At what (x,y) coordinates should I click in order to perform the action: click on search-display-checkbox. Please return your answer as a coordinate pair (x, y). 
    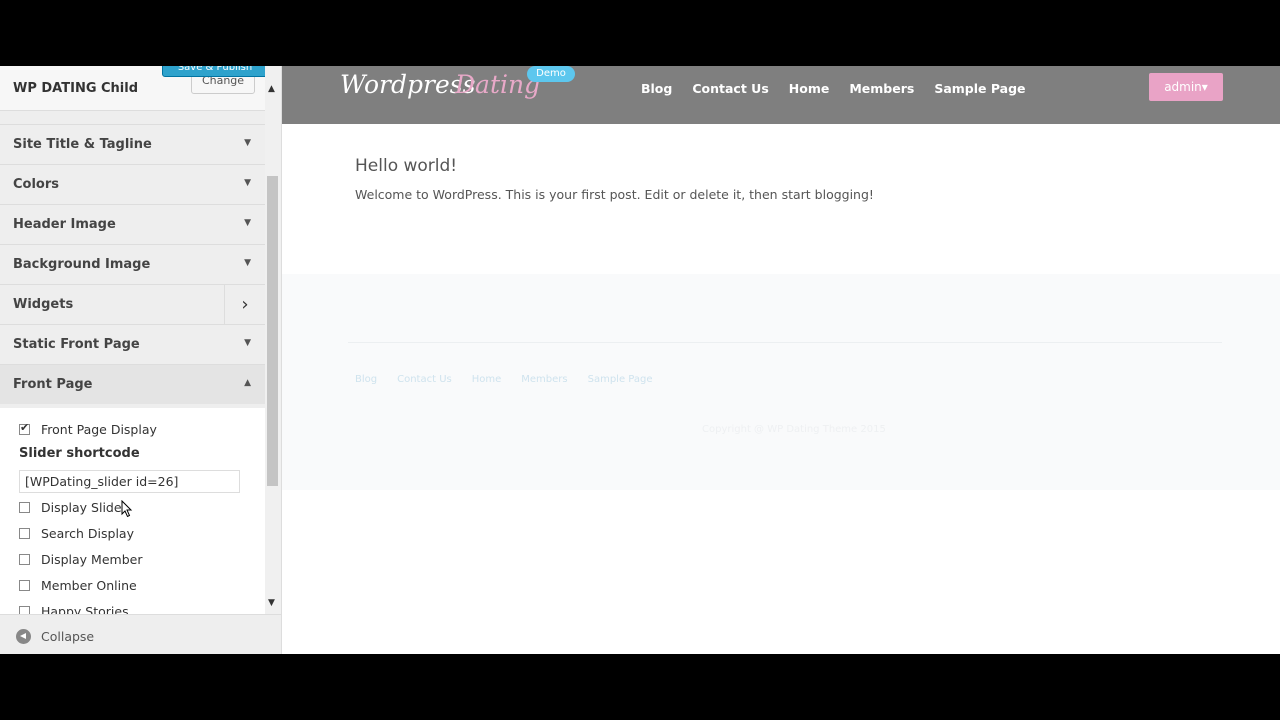
    Looking at the image, I should click on (24, 533).